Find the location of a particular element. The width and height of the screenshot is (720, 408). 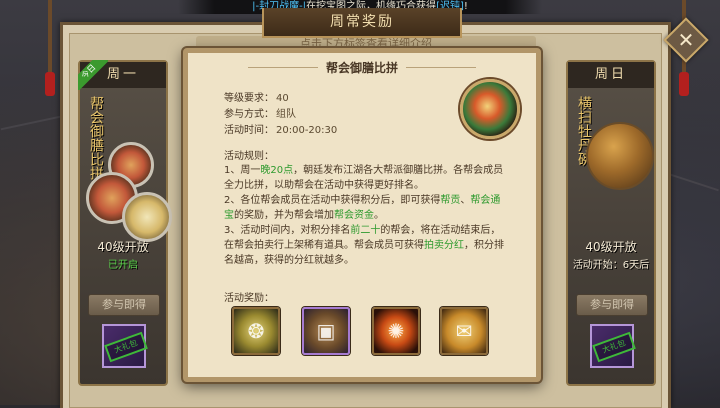

popup-title: 帮会御膳比拼 is located at coordinates (362, 67).